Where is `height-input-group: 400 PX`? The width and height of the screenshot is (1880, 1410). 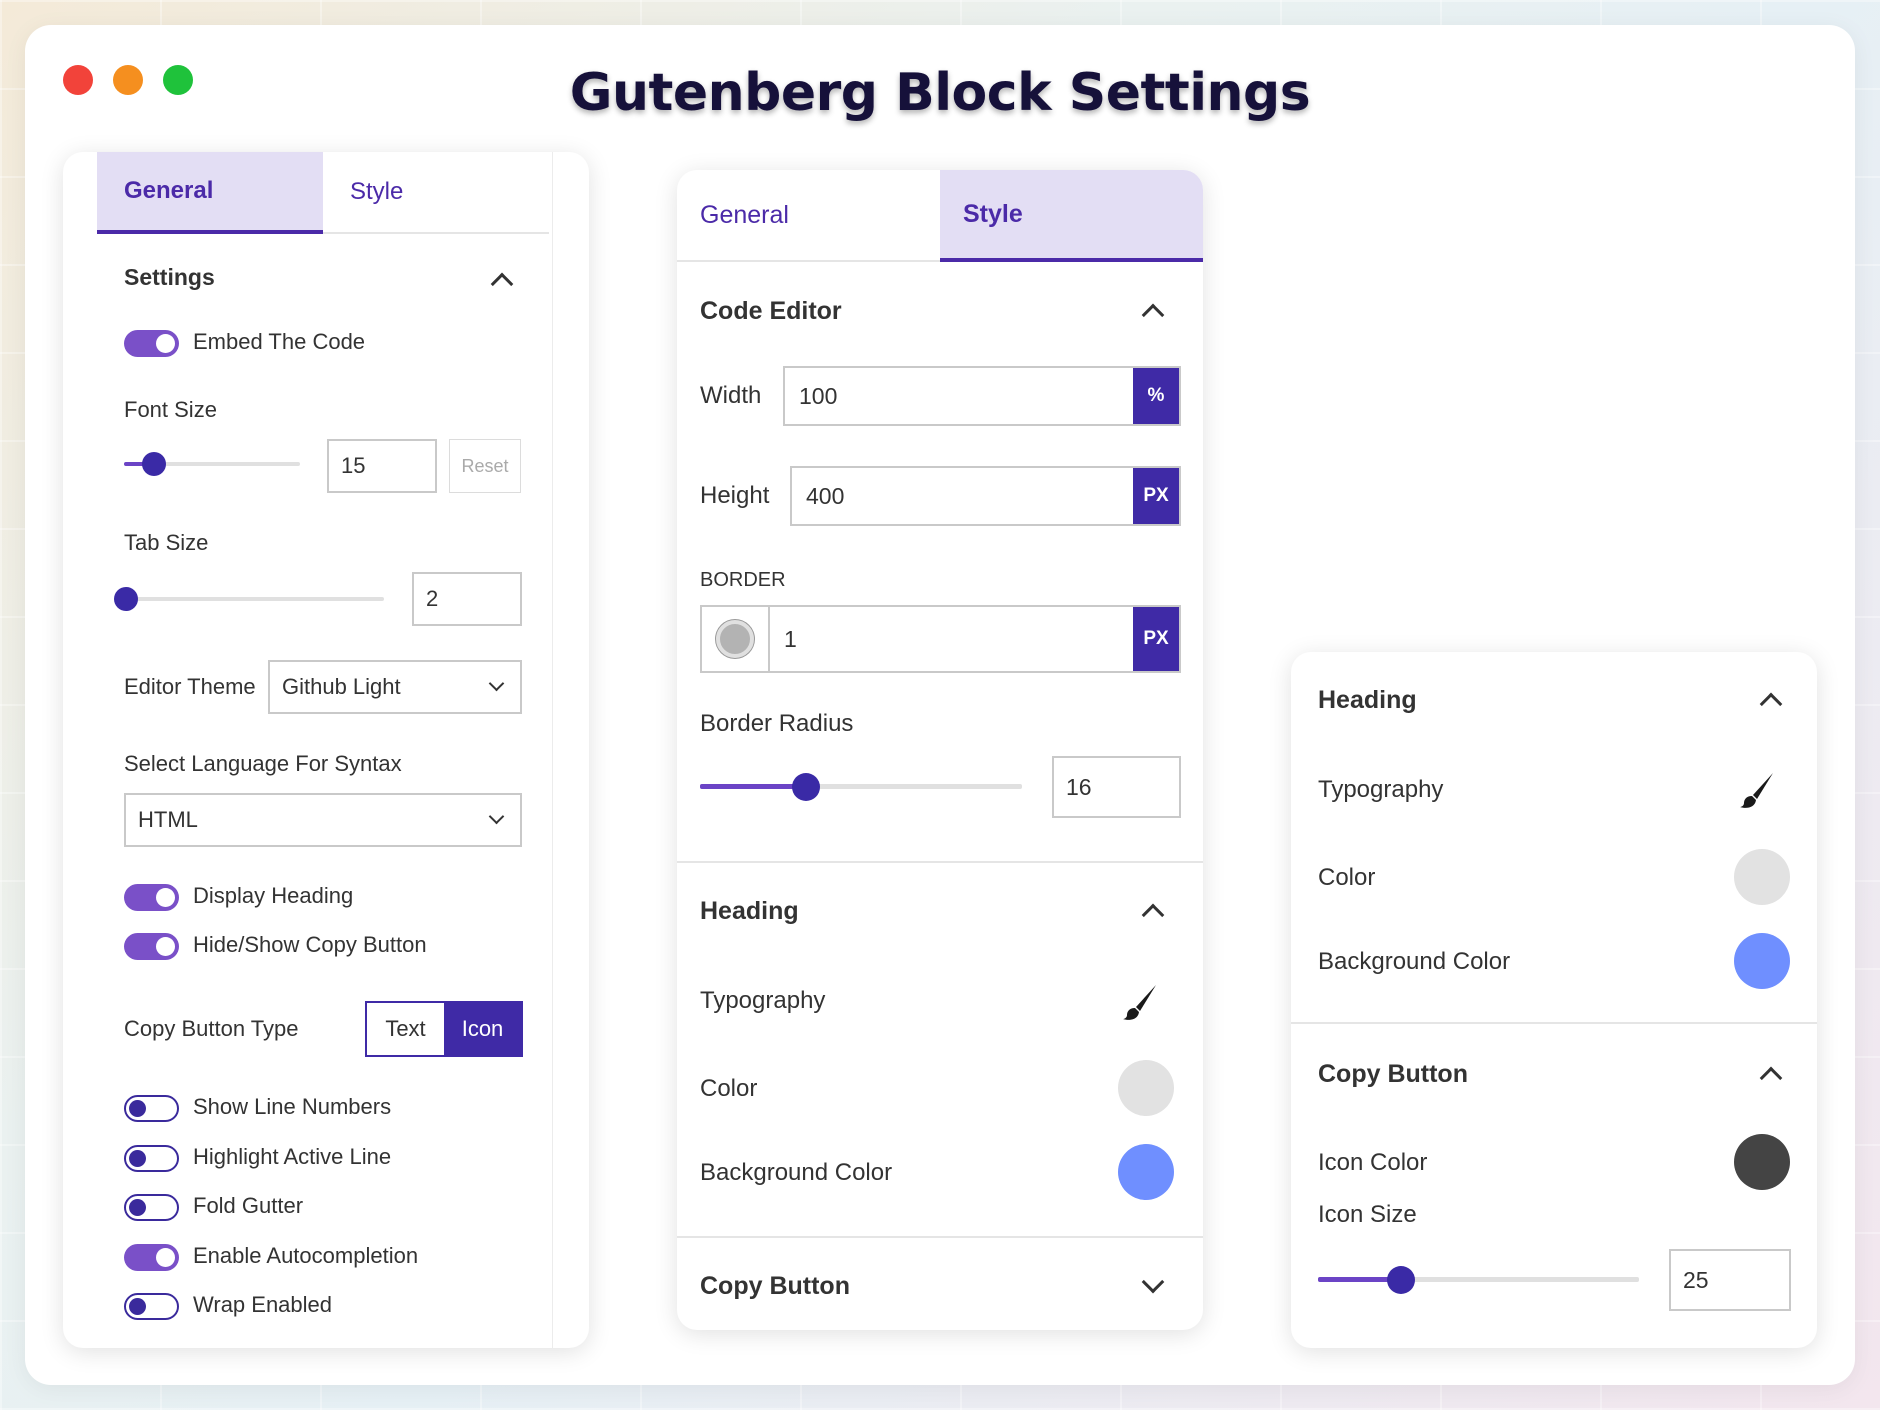 height-input-group: 400 PX is located at coordinates (985, 496).